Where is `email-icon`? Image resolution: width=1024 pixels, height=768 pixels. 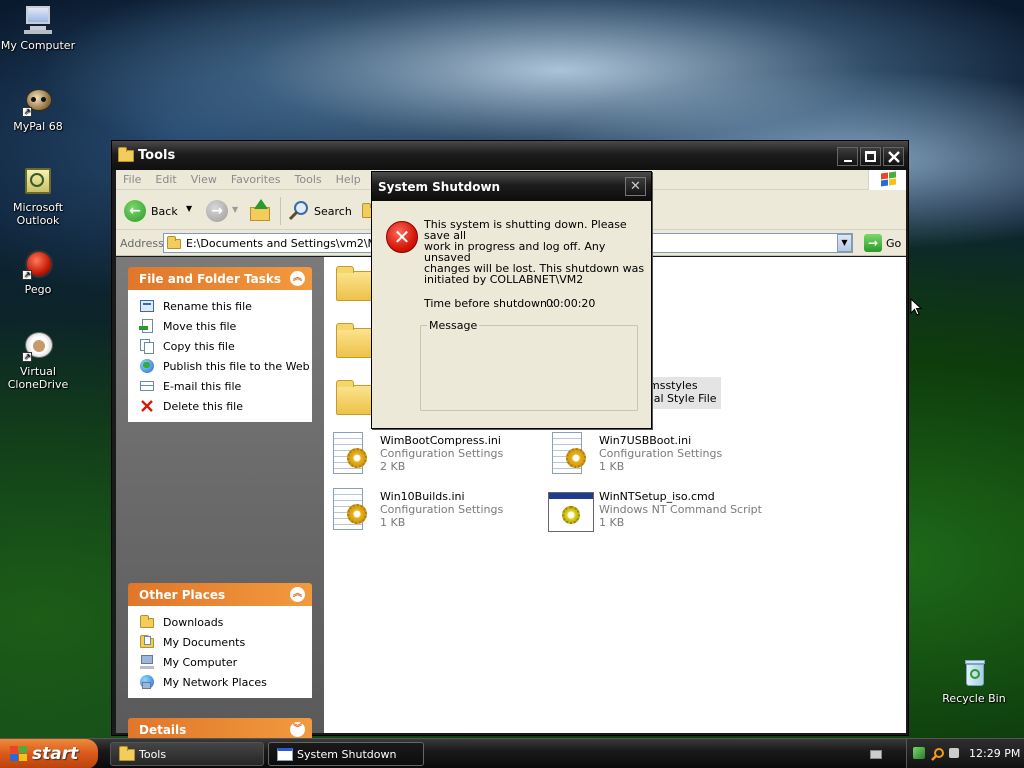 email-icon is located at coordinates (147, 386).